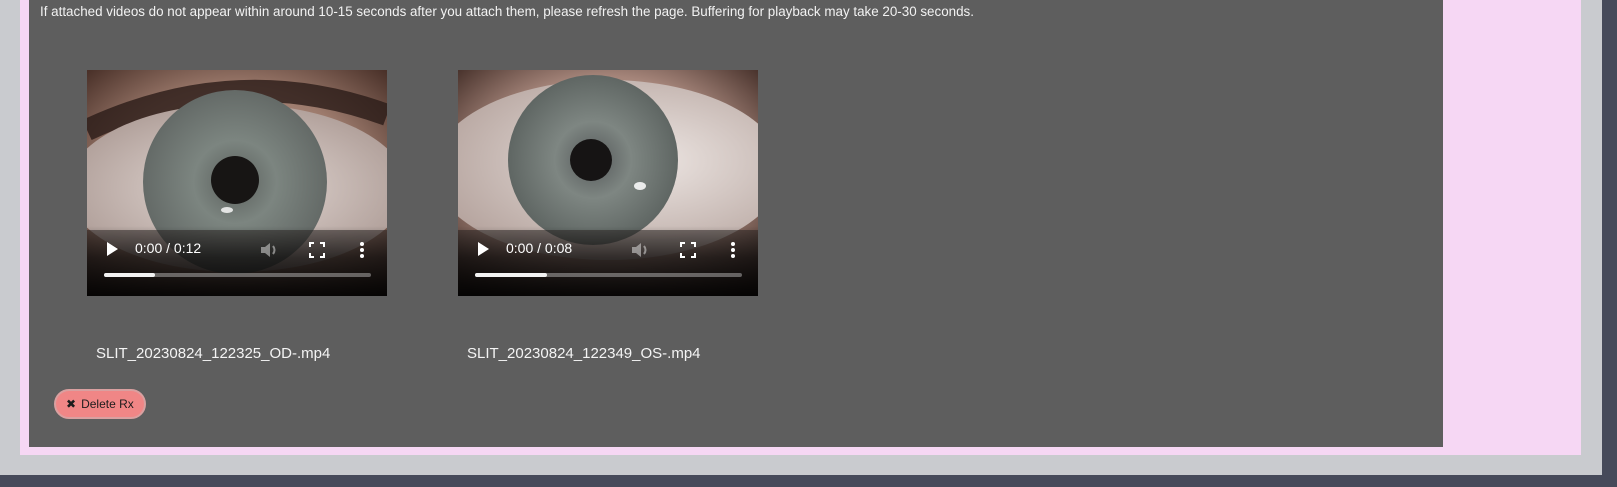 Image resolution: width=1617 pixels, height=487 pixels. What do you see at coordinates (71, 404) in the screenshot?
I see `close-icon: ✖` at bounding box center [71, 404].